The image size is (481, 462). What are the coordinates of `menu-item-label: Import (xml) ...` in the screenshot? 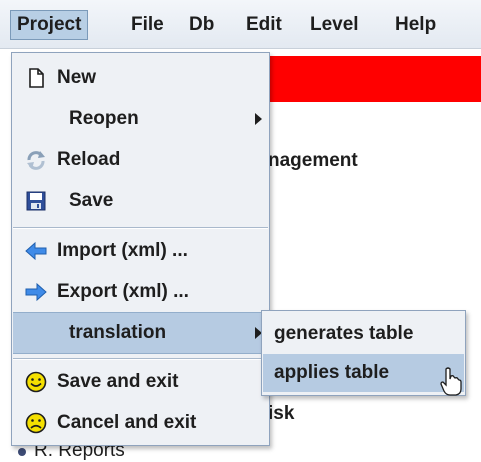 It's located at (122, 250).